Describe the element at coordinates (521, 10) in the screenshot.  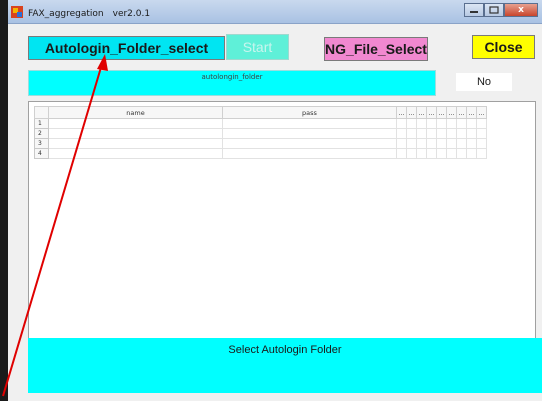
I see `close-icon: x` at that location.